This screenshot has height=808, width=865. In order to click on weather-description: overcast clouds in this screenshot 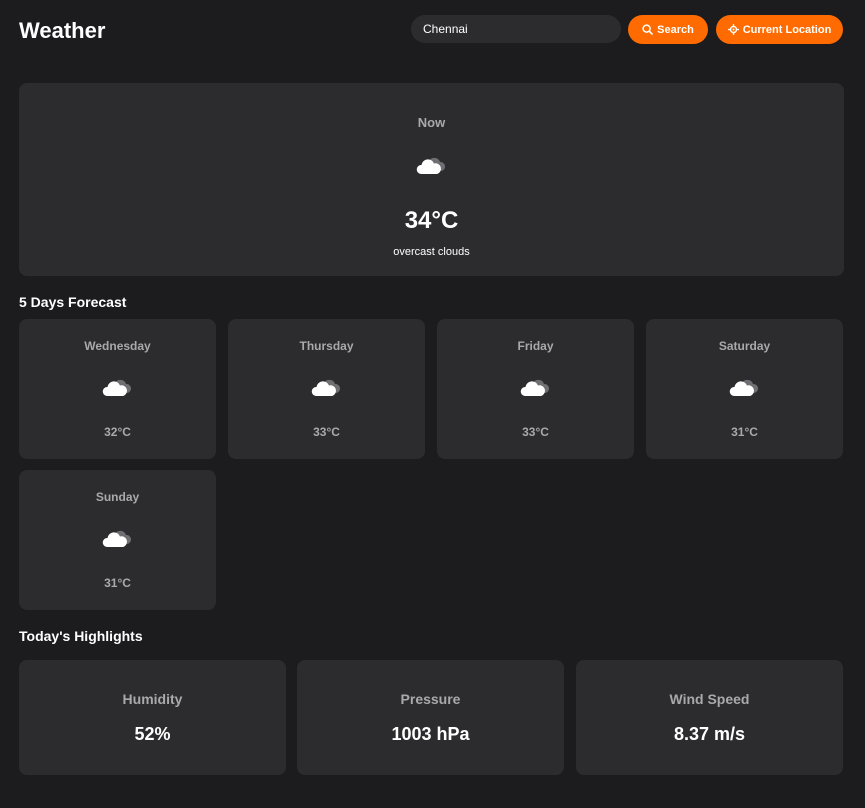, I will do `click(431, 252)`.